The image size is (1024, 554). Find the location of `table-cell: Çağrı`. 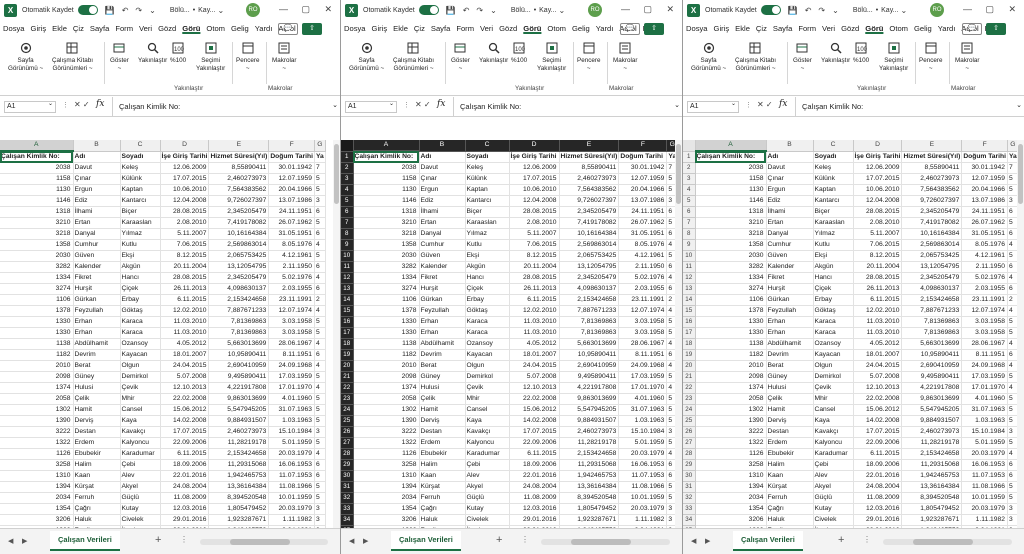

table-cell: Çağrı is located at coordinates (790, 509).